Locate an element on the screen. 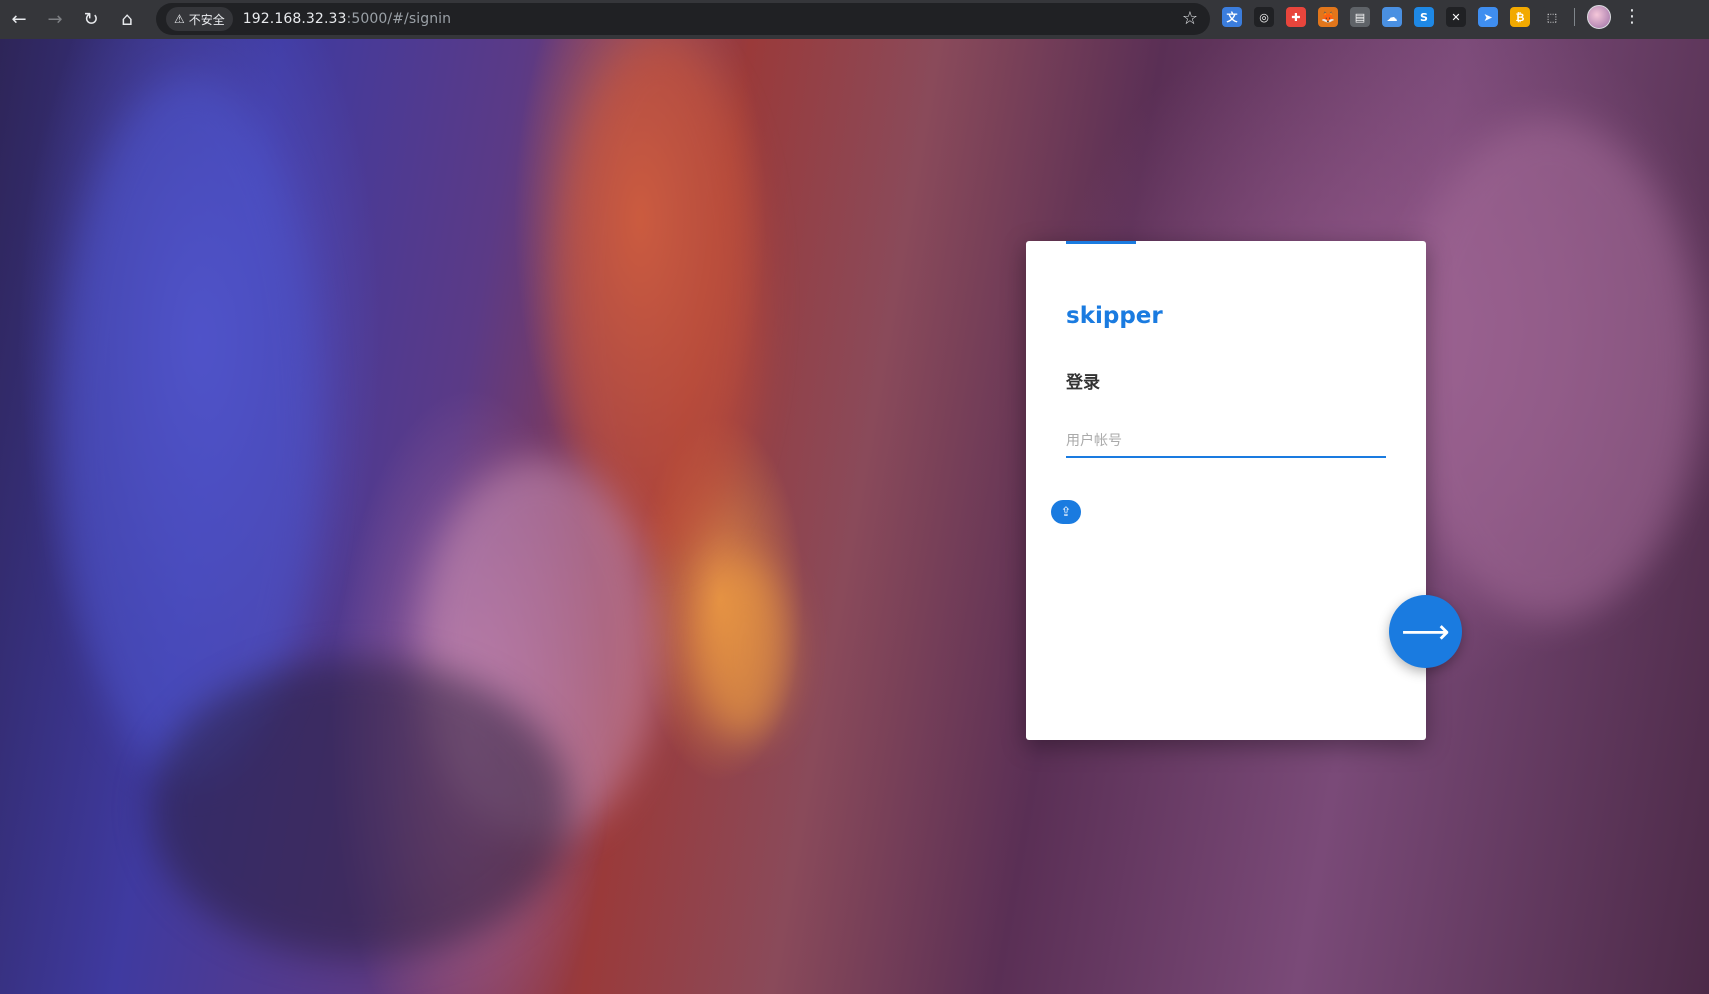 The image size is (1709, 994). url-path: :5000/#/signin is located at coordinates (399, 19).